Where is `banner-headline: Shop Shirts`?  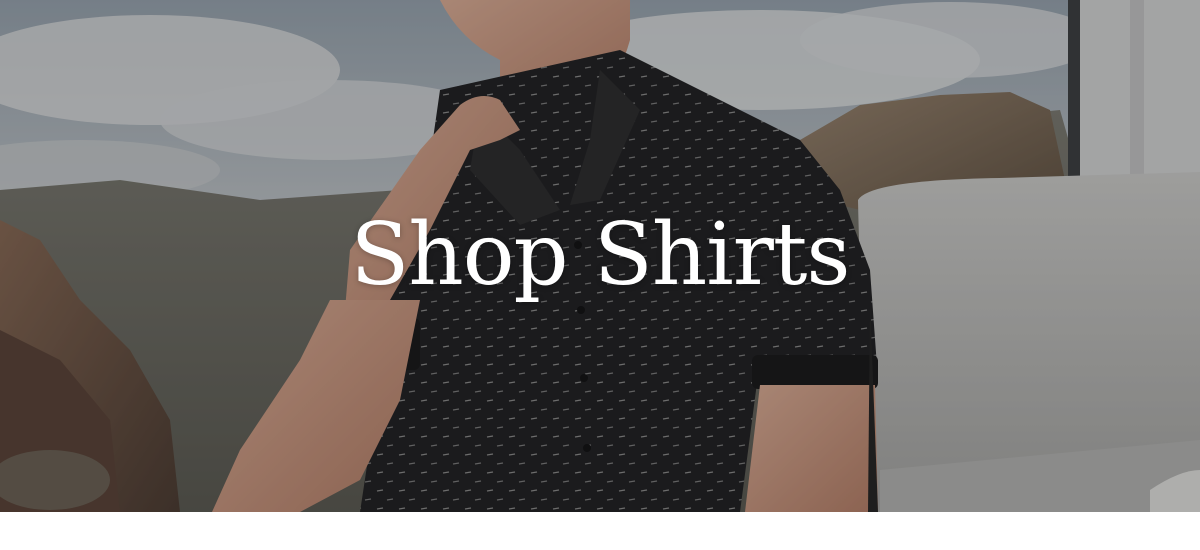
banner-headline: Shop Shirts is located at coordinates (600, 255).